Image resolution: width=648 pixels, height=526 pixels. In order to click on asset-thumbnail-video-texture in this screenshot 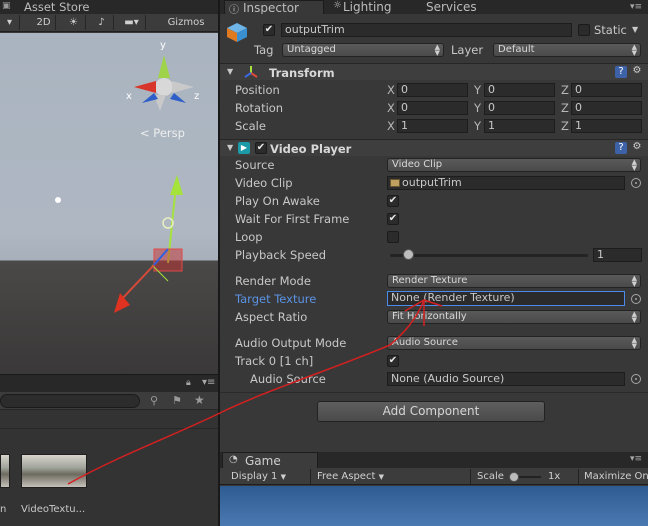, I will do `click(54, 471)`.